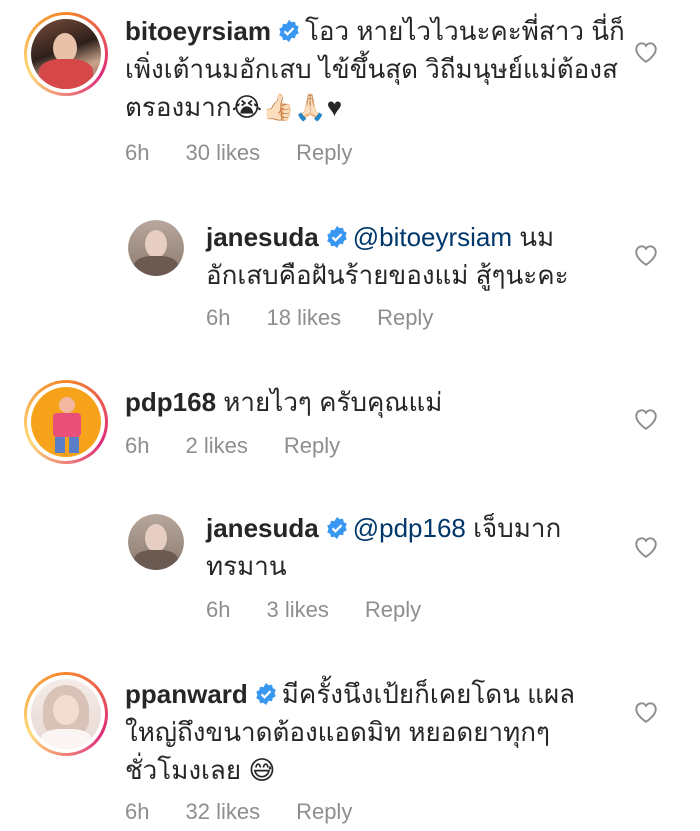 Image resolution: width=700 pixels, height=831 pixels. What do you see at coordinates (170, 402) in the screenshot?
I see `username: pdp168` at bounding box center [170, 402].